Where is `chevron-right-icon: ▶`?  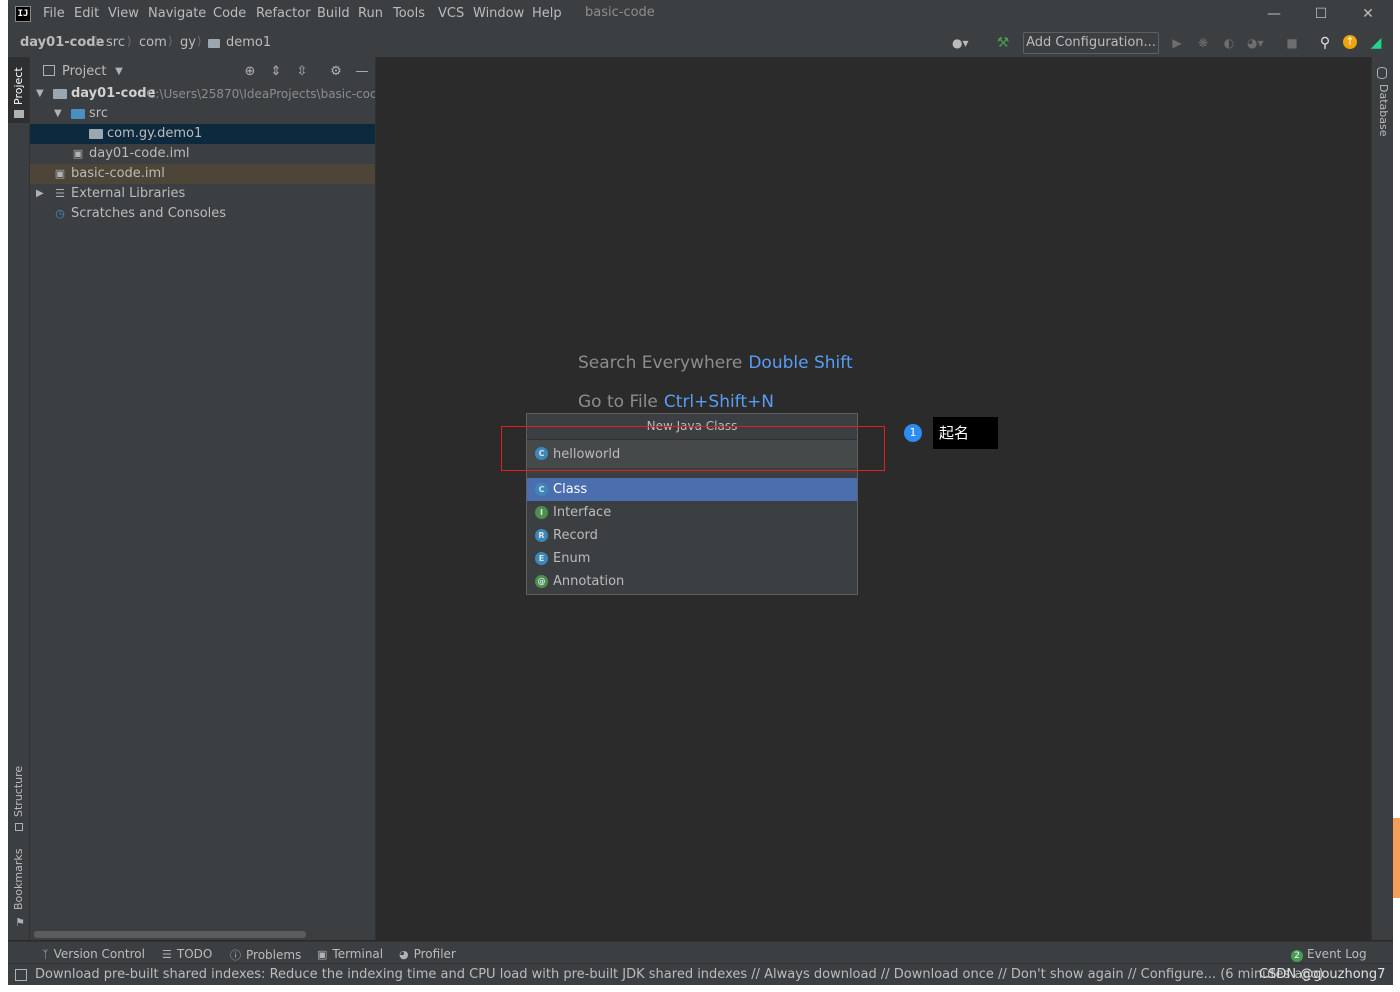 chevron-right-icon: ▶ is located at coordinates (40, 194).